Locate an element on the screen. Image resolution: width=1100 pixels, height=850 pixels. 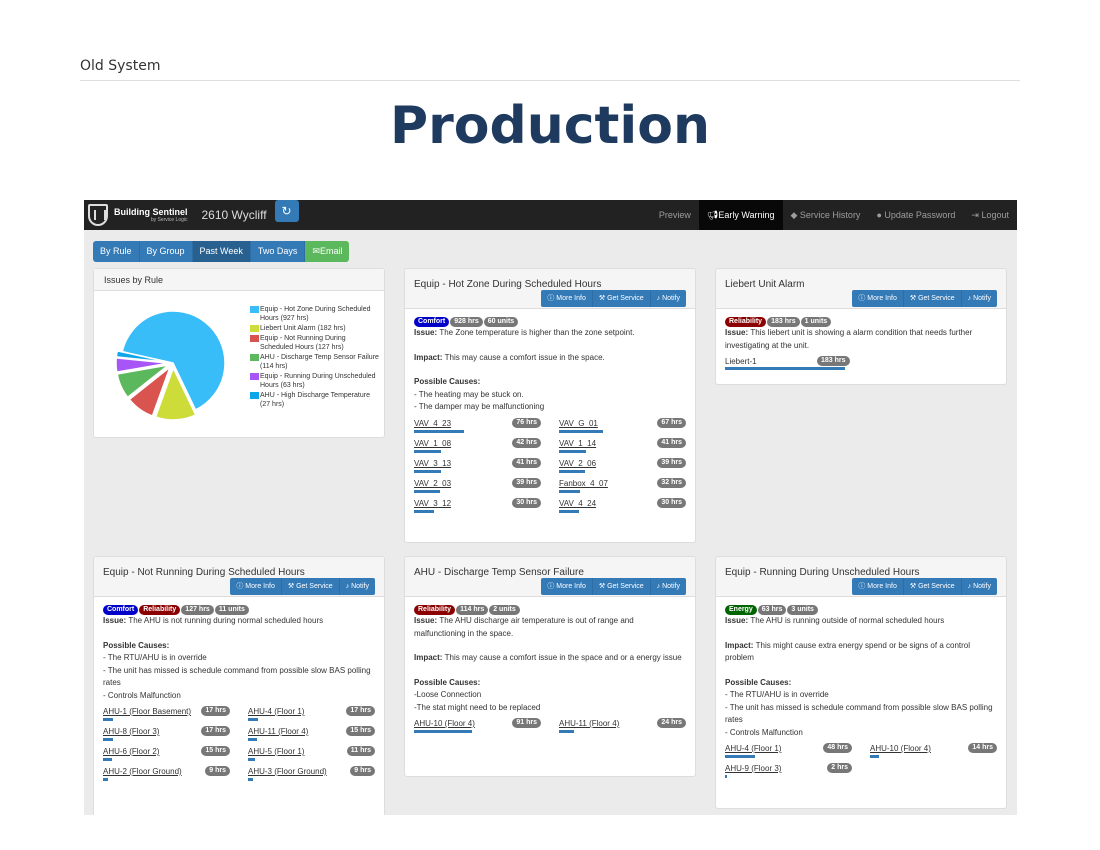
pie-chart is located at coordinates (170, 365).